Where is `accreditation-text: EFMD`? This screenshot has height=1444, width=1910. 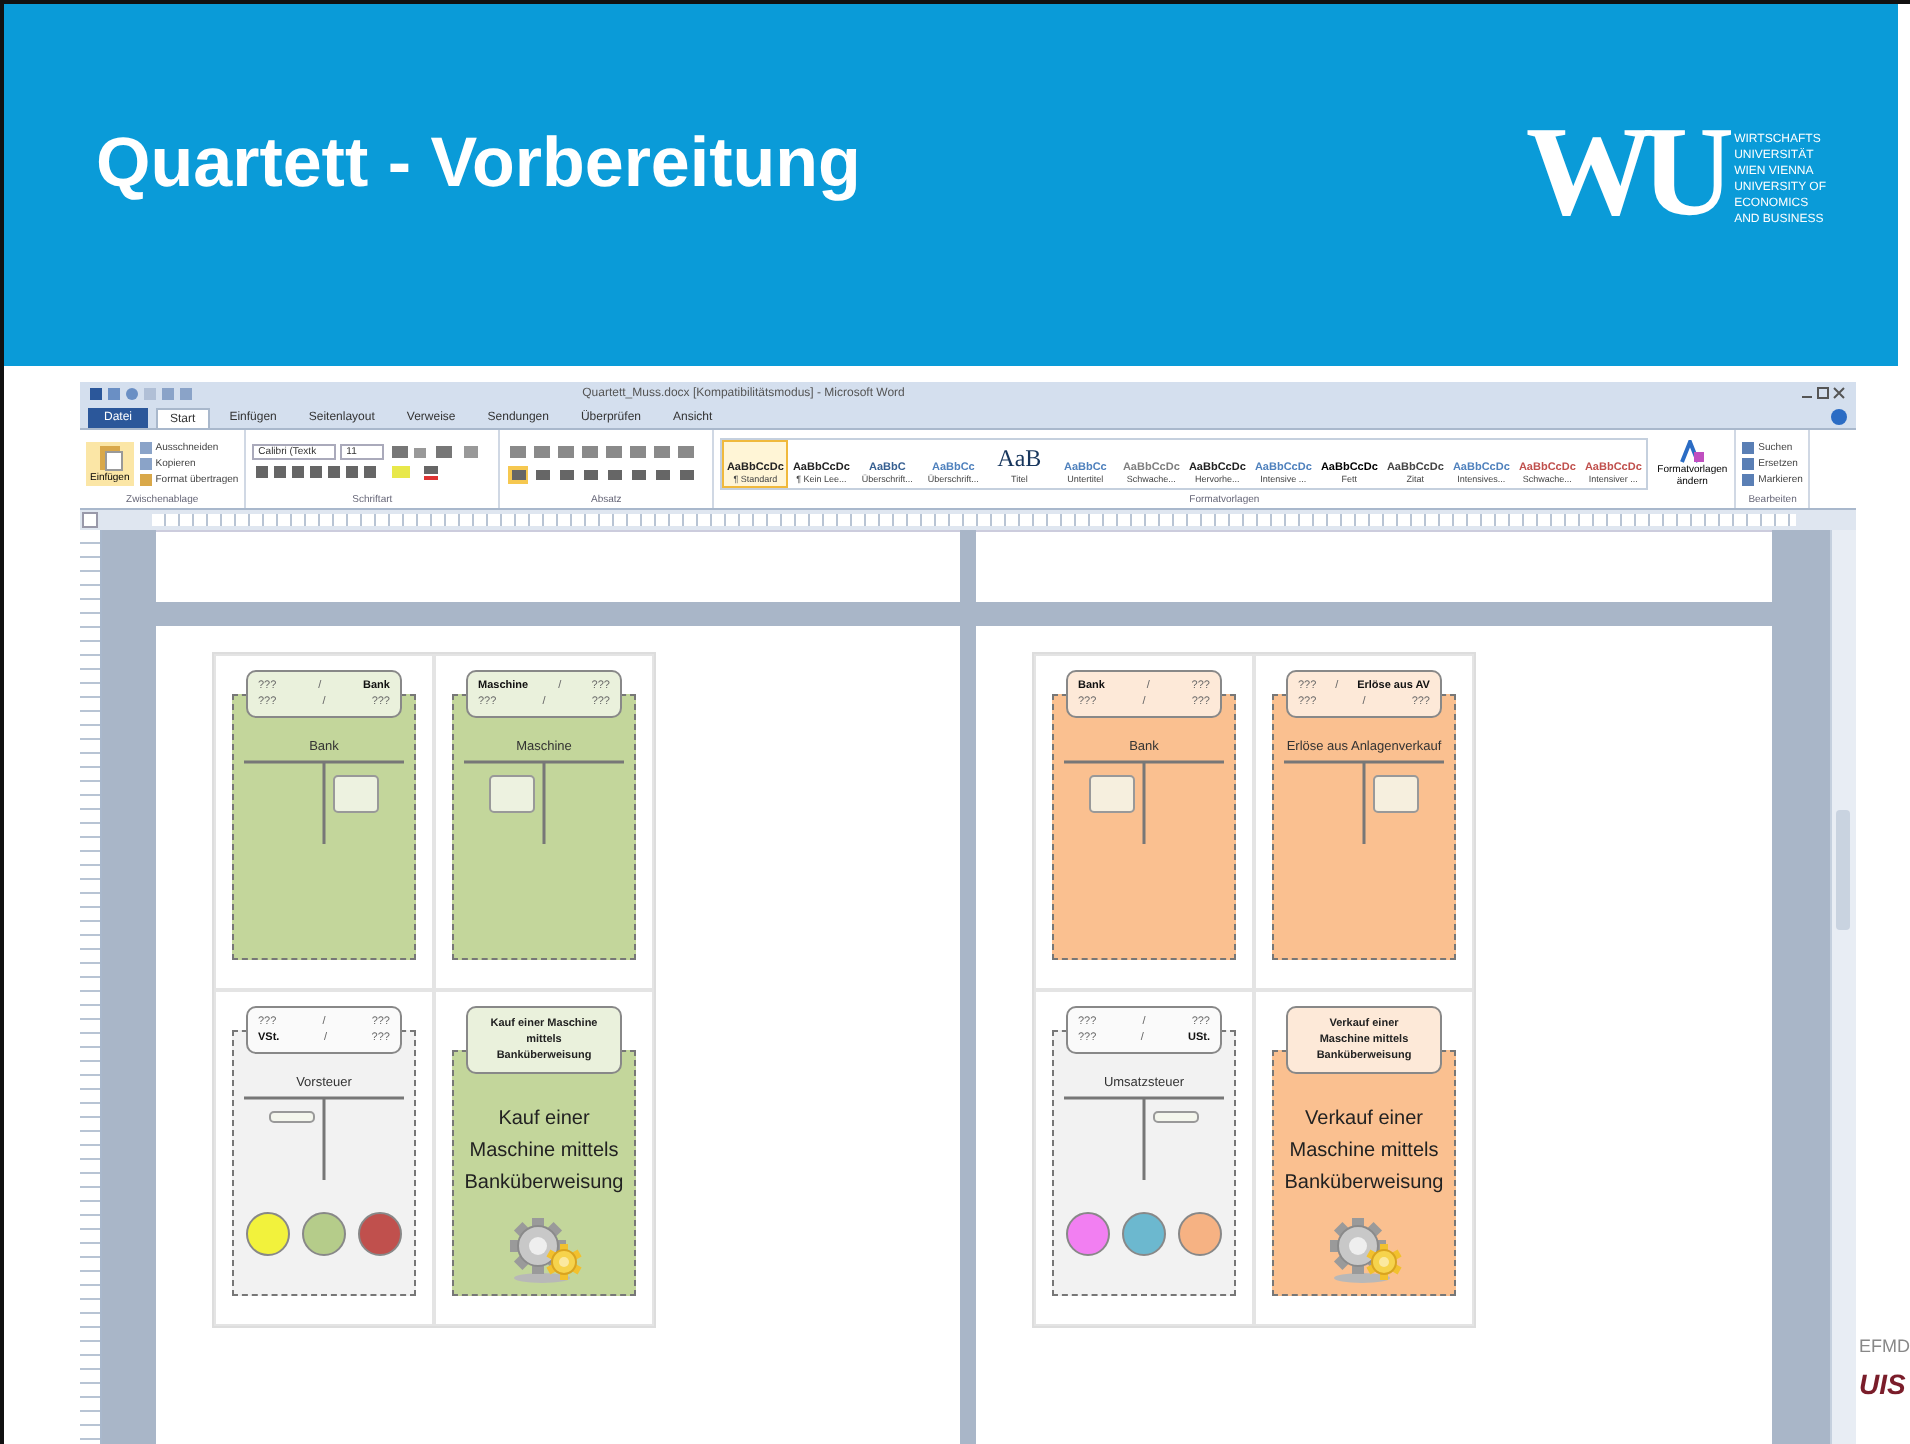 accreditation-text: EFMD is located at coordinates (1884, 1346).